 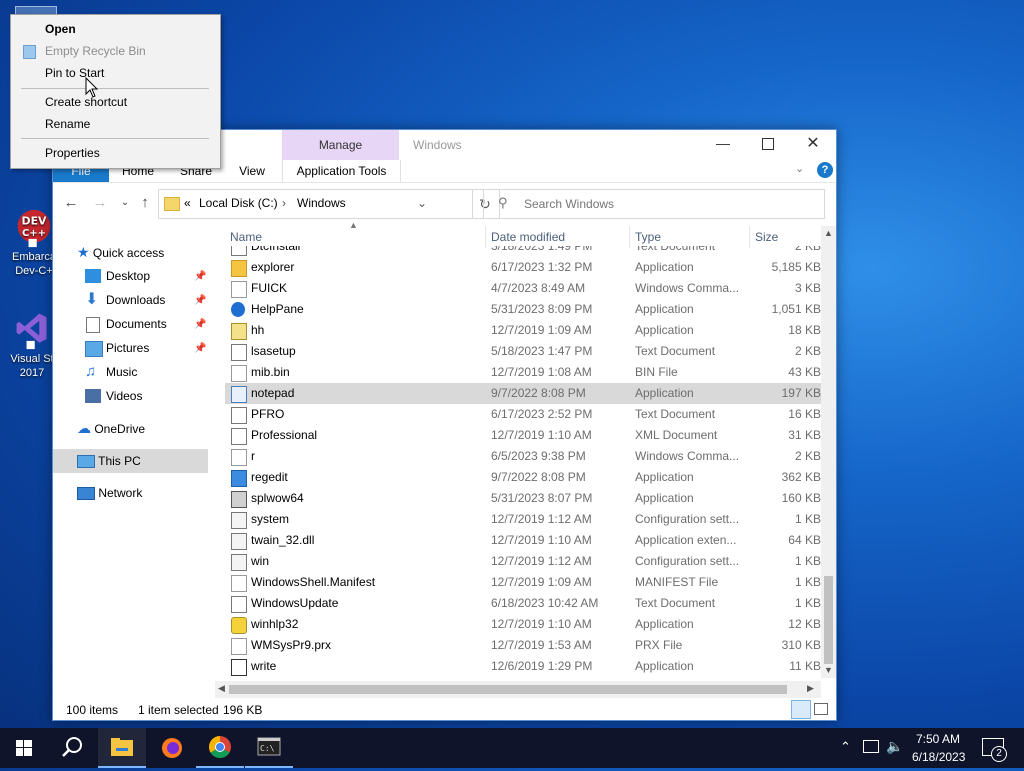 I want to click on scroll-up-arrow-icon: ▲, so click(x=828, y=233).